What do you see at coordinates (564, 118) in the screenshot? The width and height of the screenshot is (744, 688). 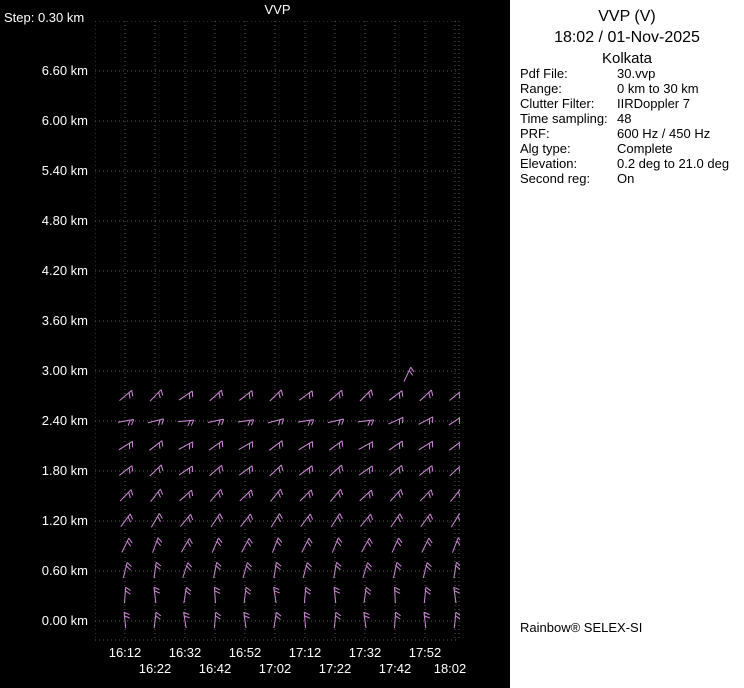 I see `param-label: Time sampling:` at bounding box center [564, 118].